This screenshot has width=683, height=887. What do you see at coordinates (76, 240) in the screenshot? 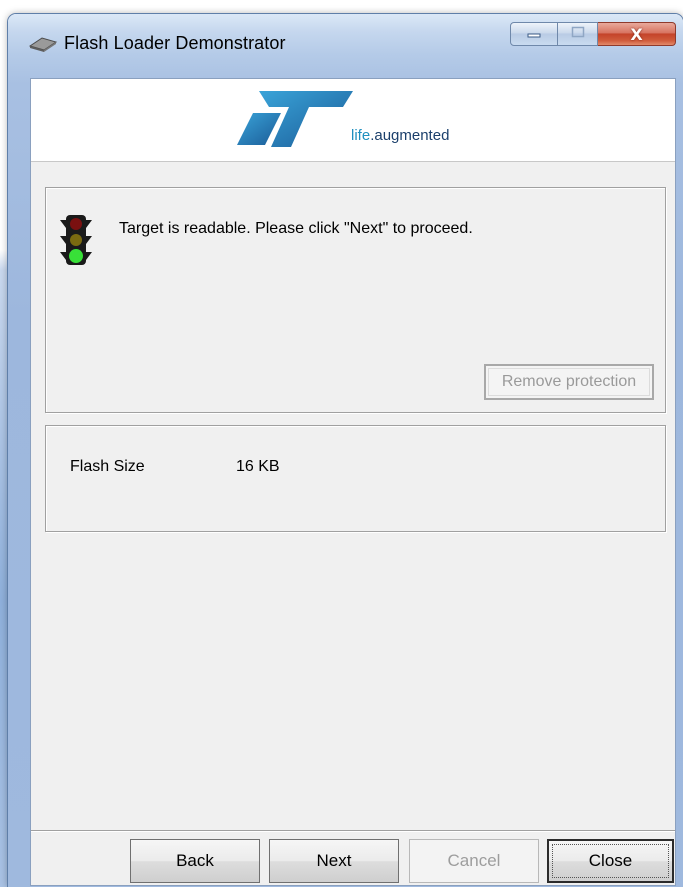
I see `traffic-light-green-icon` at bounding box center [76, 240].